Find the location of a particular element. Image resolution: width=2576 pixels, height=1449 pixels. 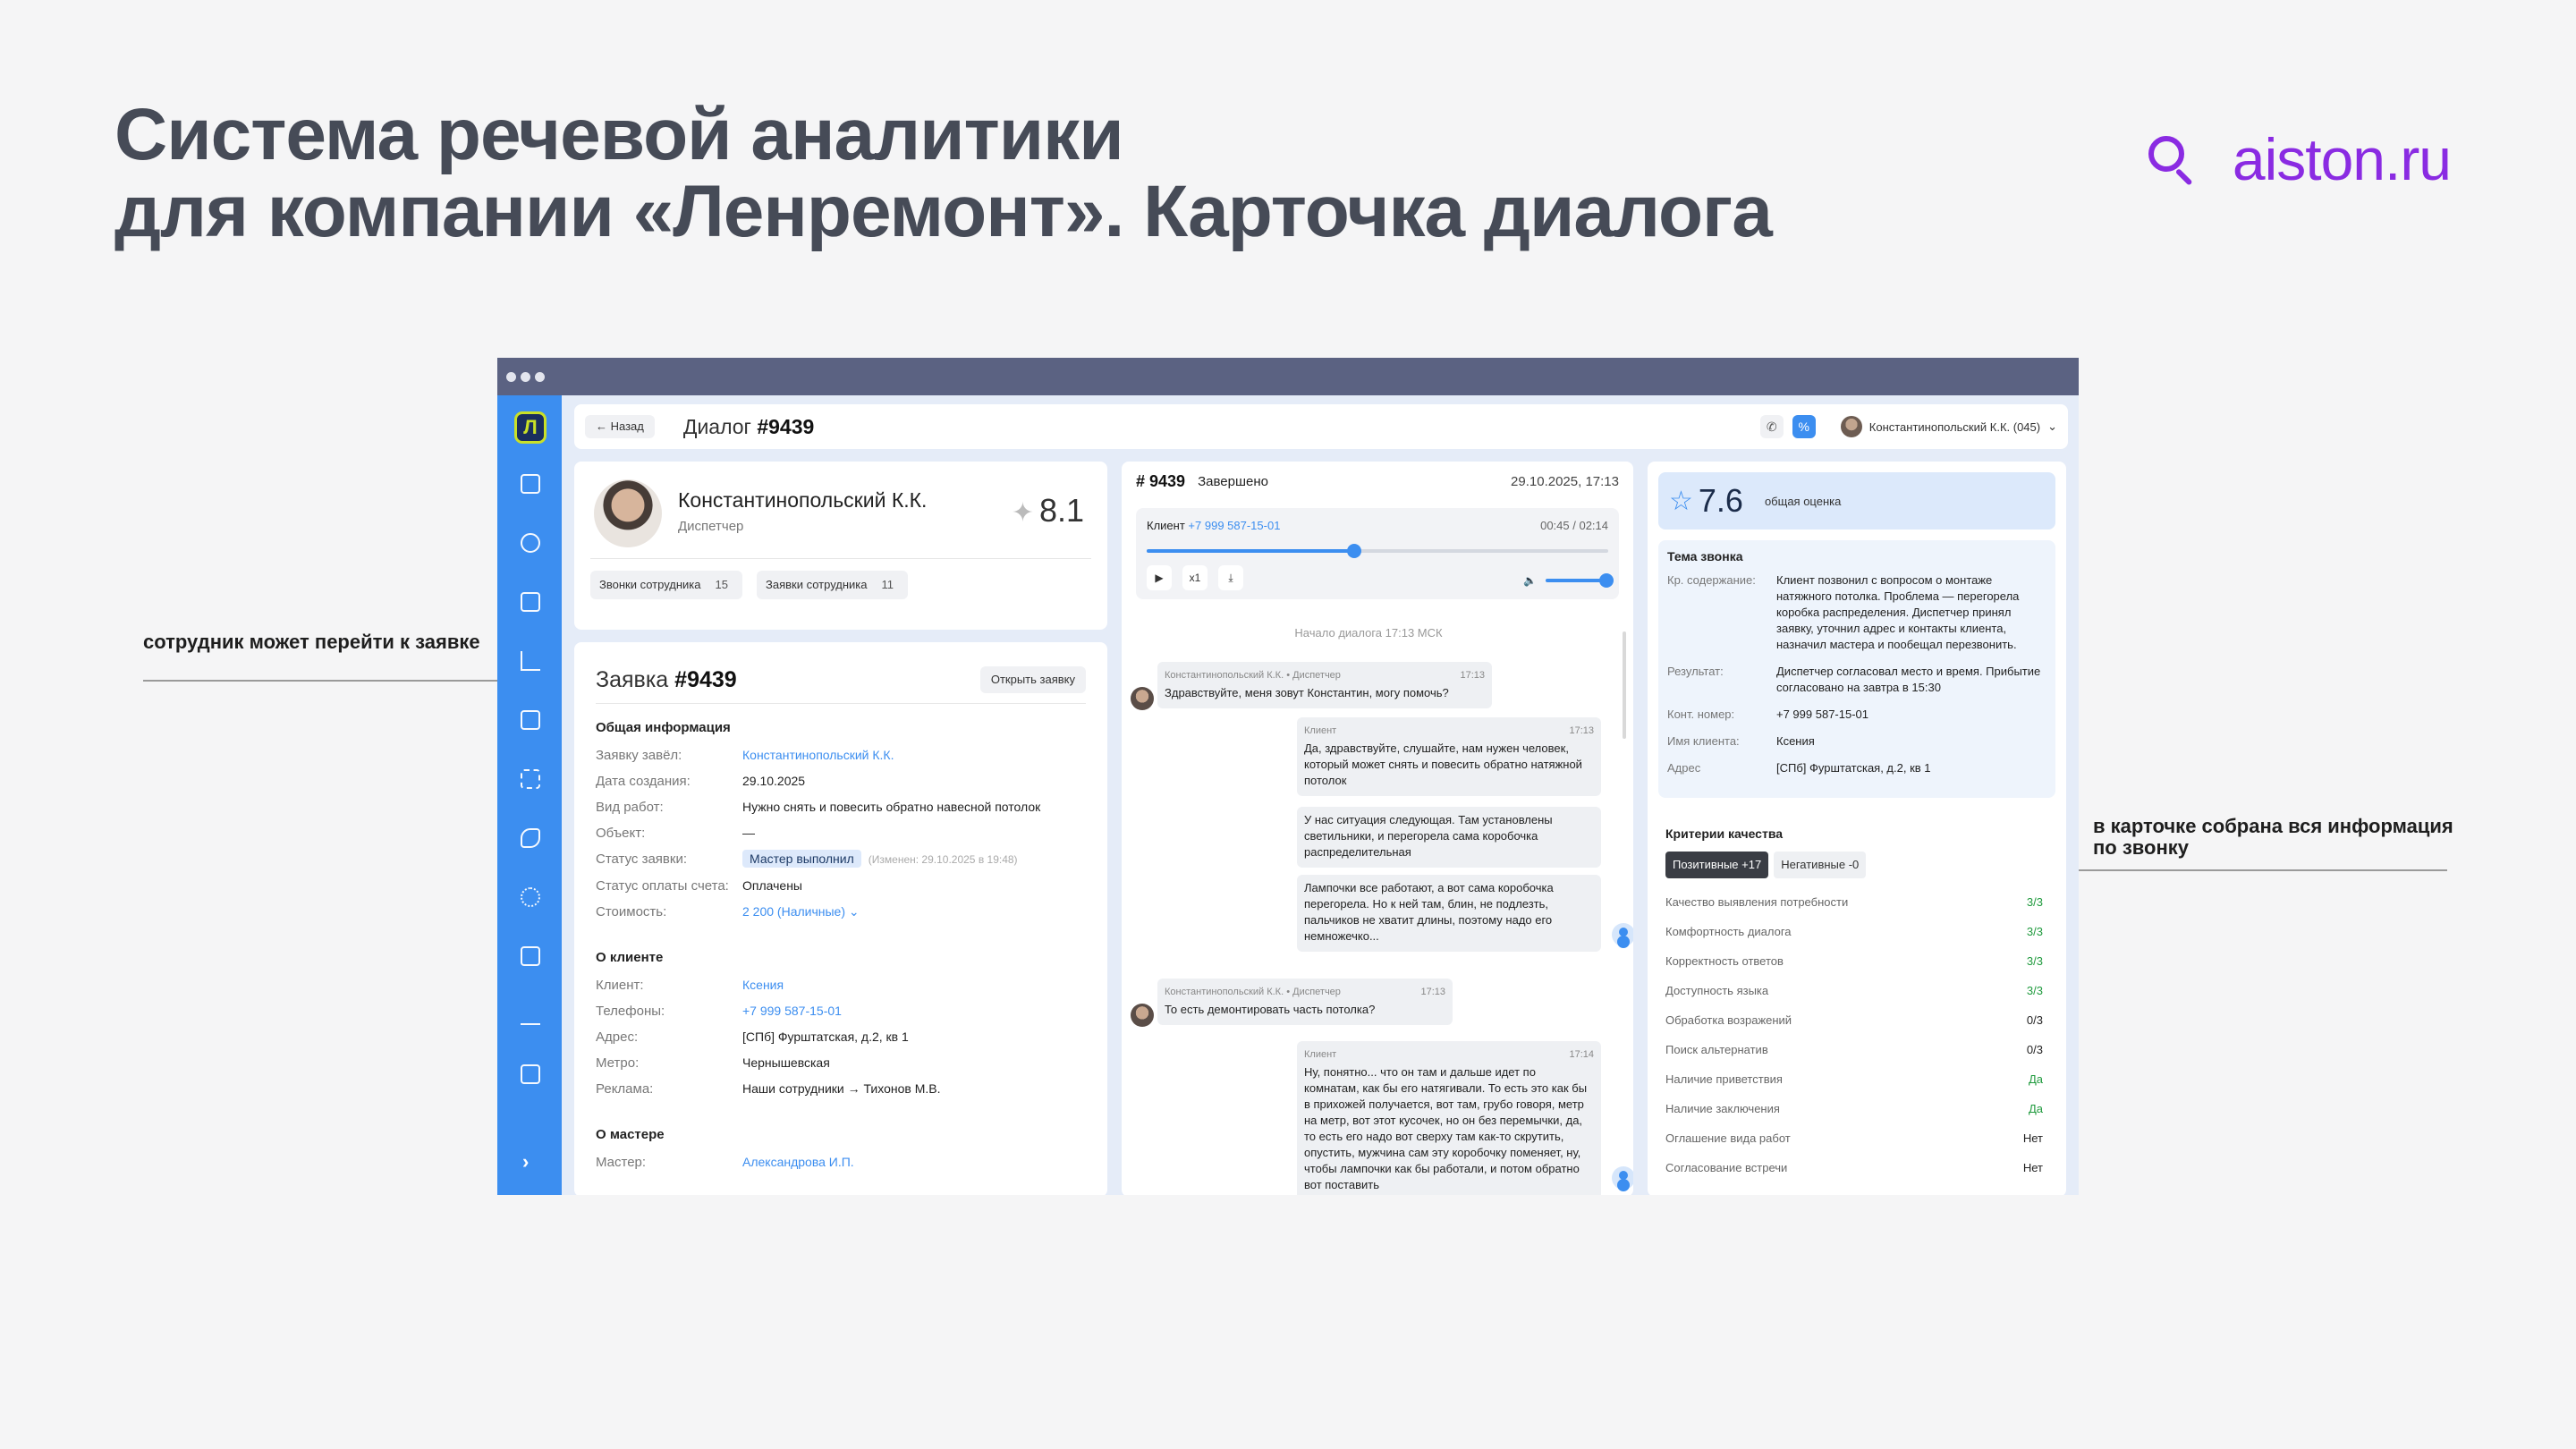

download-icon: ⤓ is located at coordinates (1230, 577).